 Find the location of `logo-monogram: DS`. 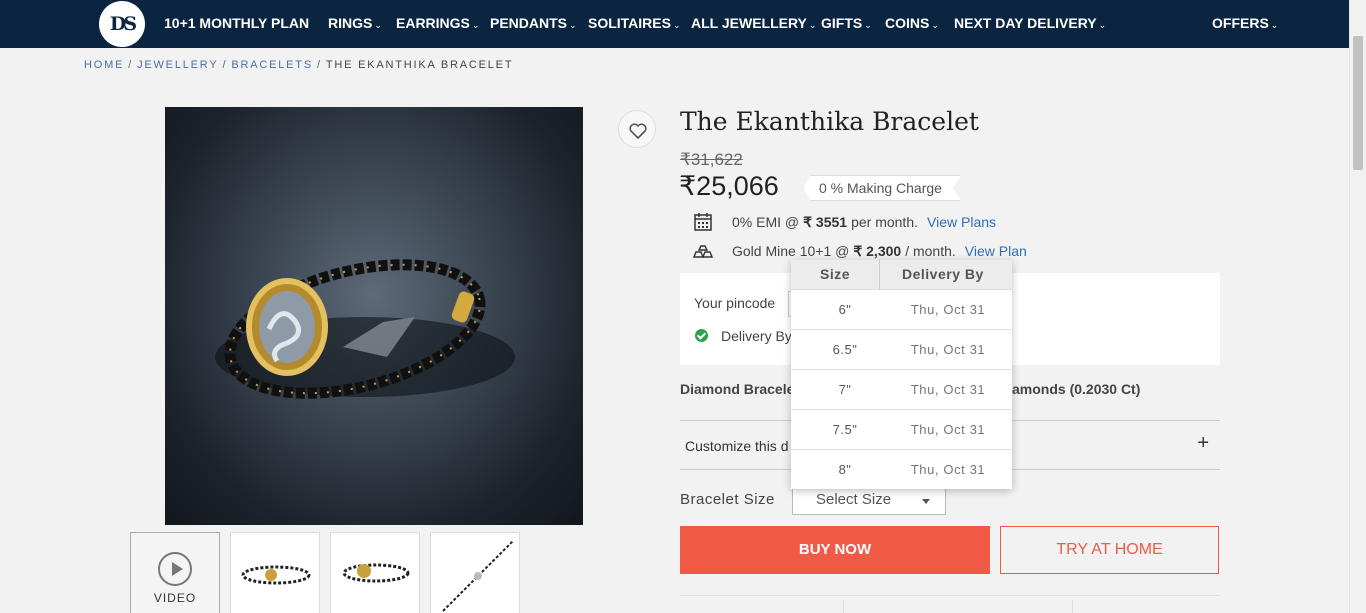

logo-monogram: DS is located at coordinates (123, 24).